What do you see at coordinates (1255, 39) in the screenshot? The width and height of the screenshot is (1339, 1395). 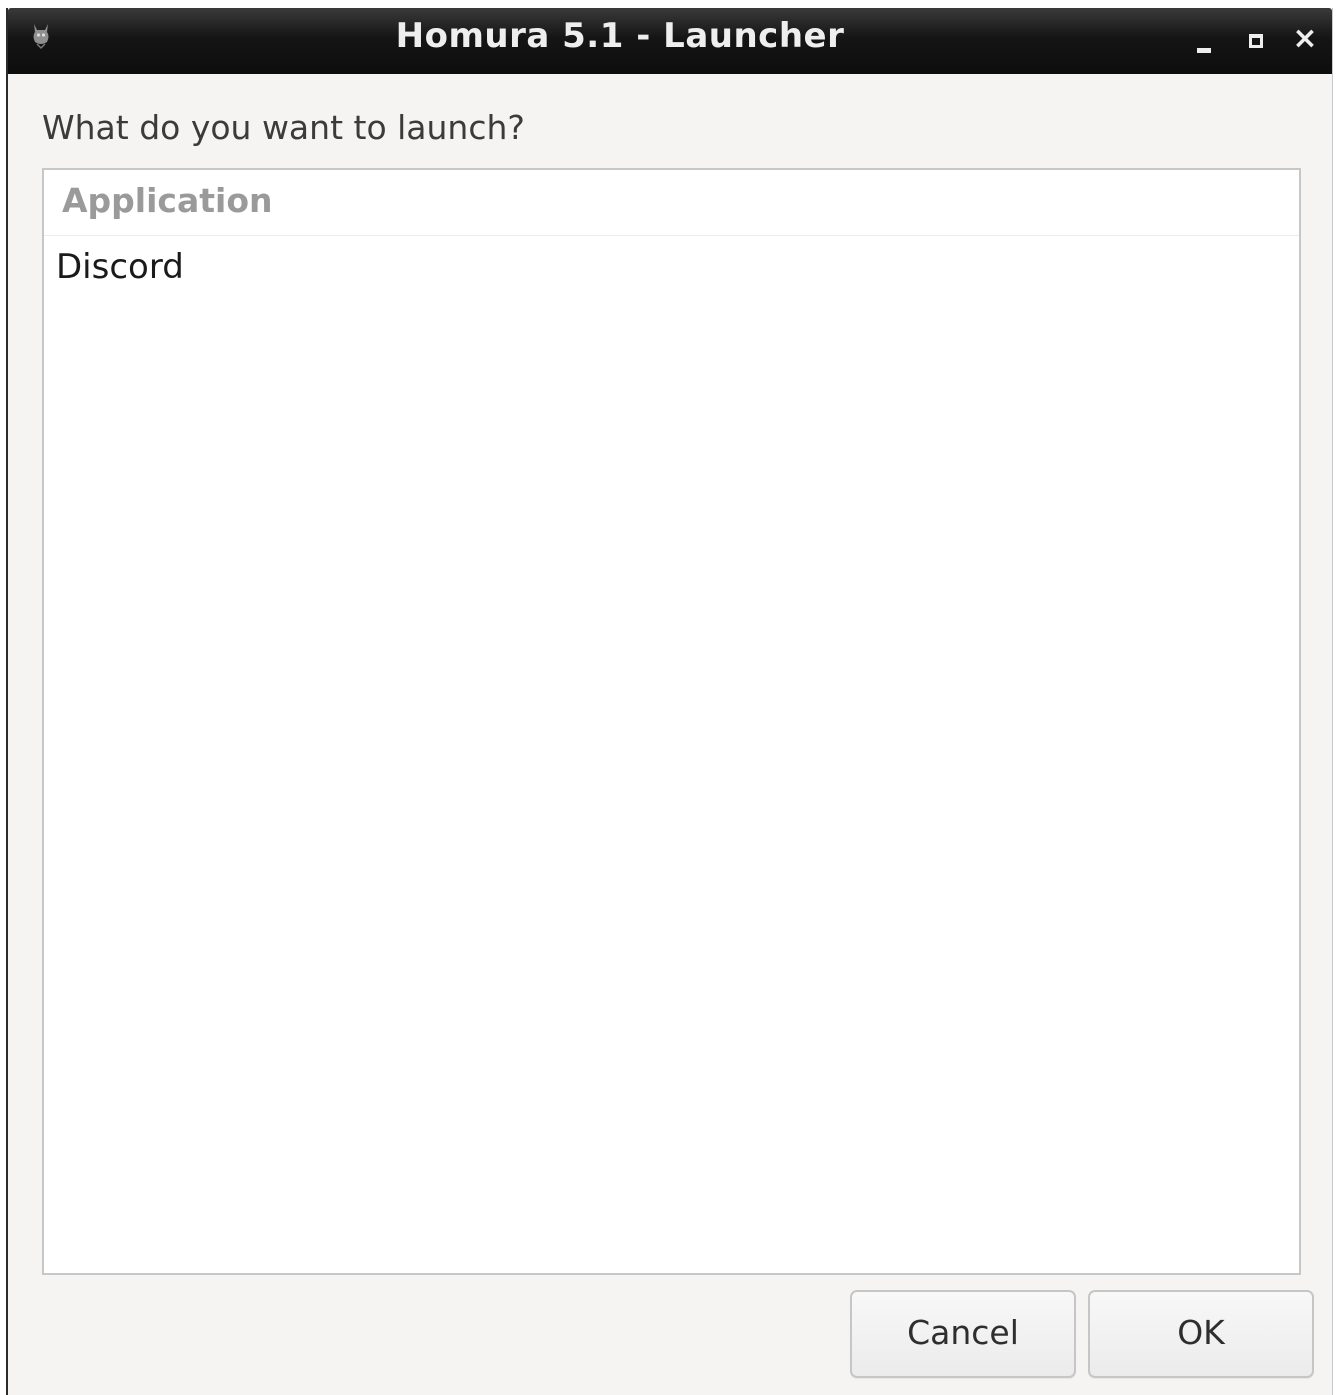 I see `maximize-icon` at bounding box center [1255, 39].